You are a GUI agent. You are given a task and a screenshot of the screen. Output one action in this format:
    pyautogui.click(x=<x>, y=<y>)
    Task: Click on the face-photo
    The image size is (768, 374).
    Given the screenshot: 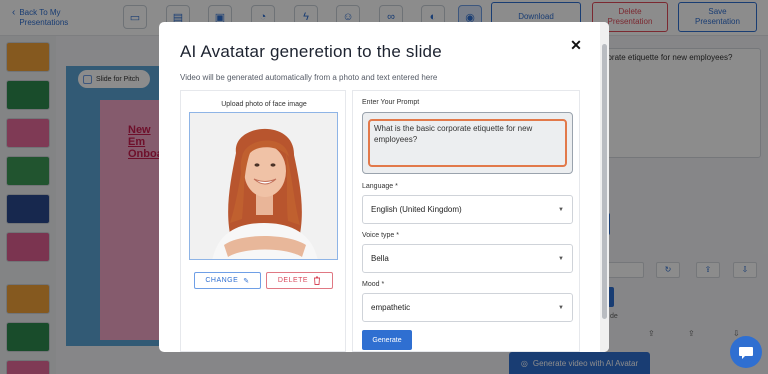 What is the action you would take?
    pyautogui.click(x=263, y=186)
    